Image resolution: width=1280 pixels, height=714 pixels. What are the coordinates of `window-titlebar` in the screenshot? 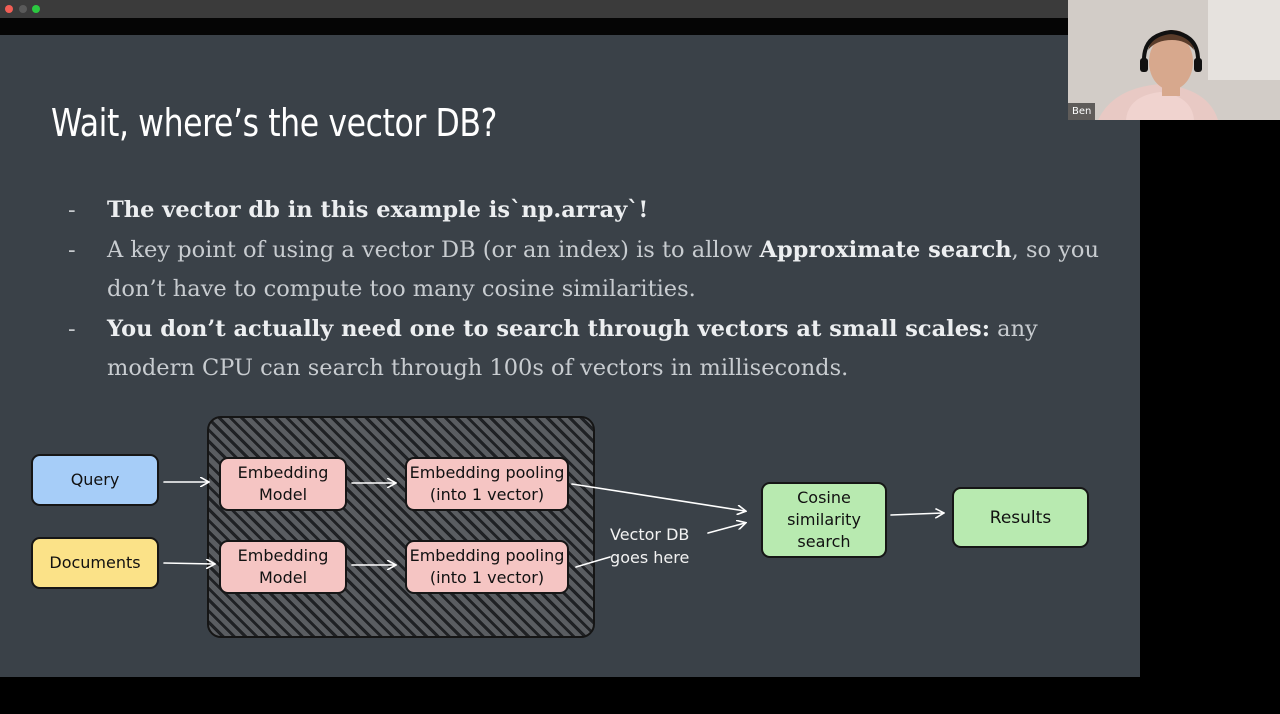 It's located at (534, 9).